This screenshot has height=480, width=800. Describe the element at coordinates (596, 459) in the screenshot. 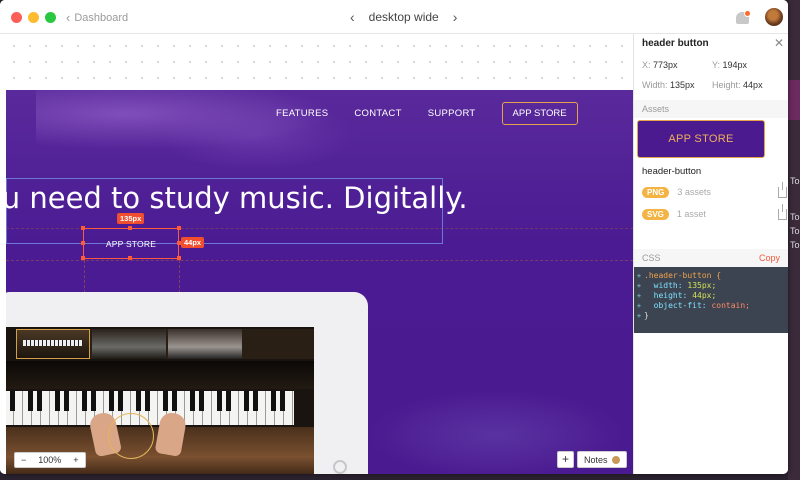

I see `notes-label: Notes` at that location.